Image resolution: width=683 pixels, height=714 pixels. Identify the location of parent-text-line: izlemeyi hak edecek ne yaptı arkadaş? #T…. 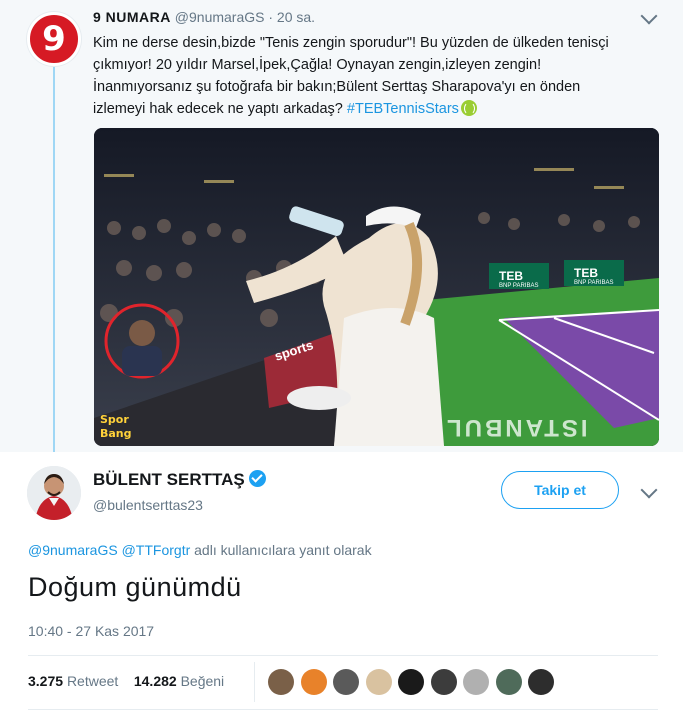
(373, 109).